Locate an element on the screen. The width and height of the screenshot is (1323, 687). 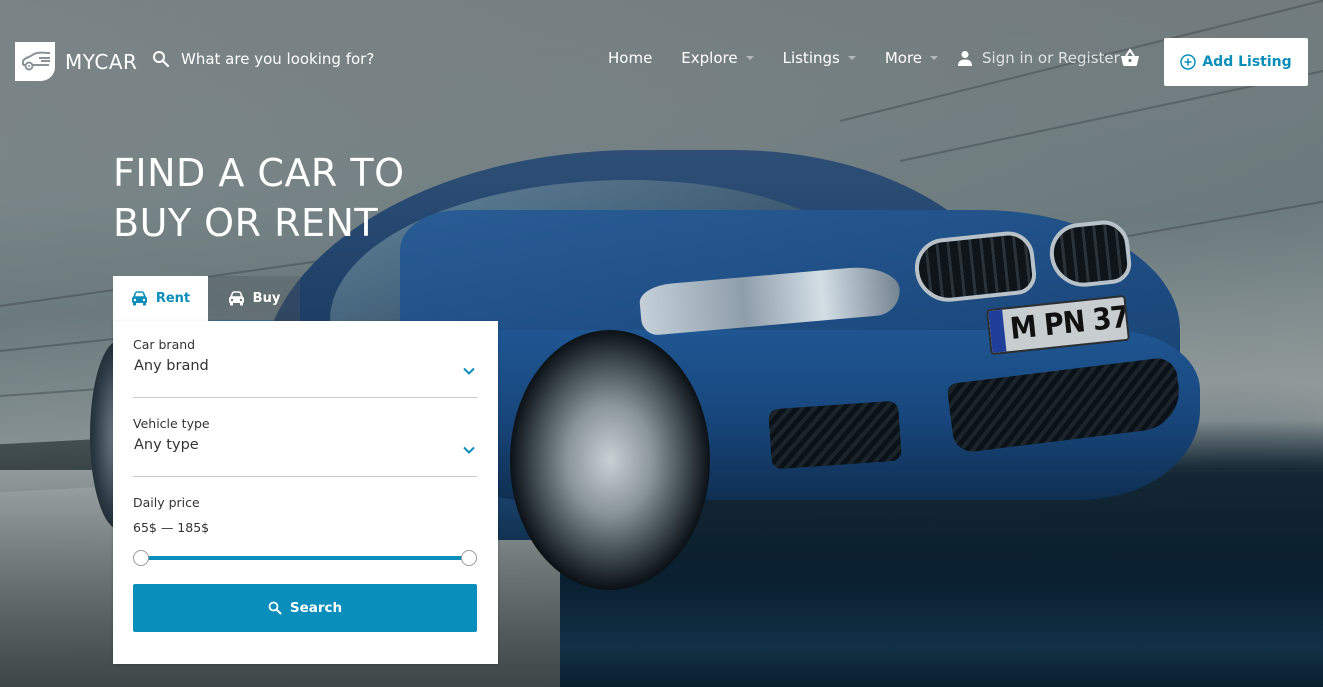
shopping-basket-icon is located at coordinates (1130, 58).